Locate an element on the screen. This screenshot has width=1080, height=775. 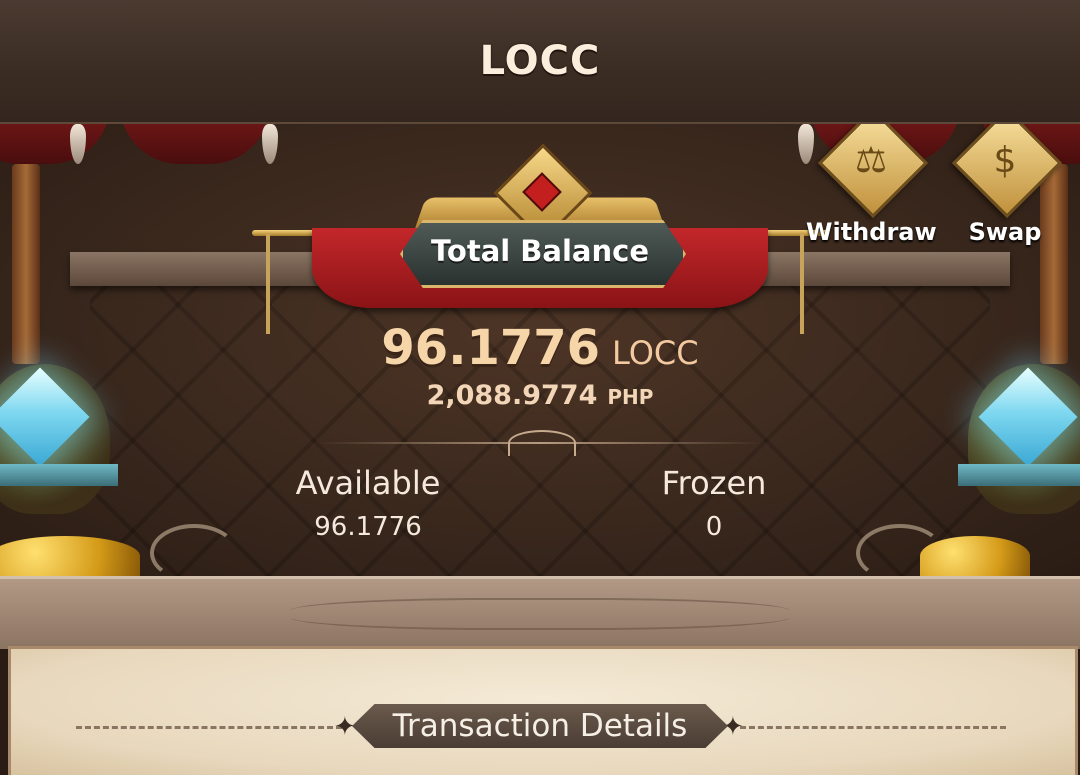
available-label: Available is located at coordinates (368, 483).